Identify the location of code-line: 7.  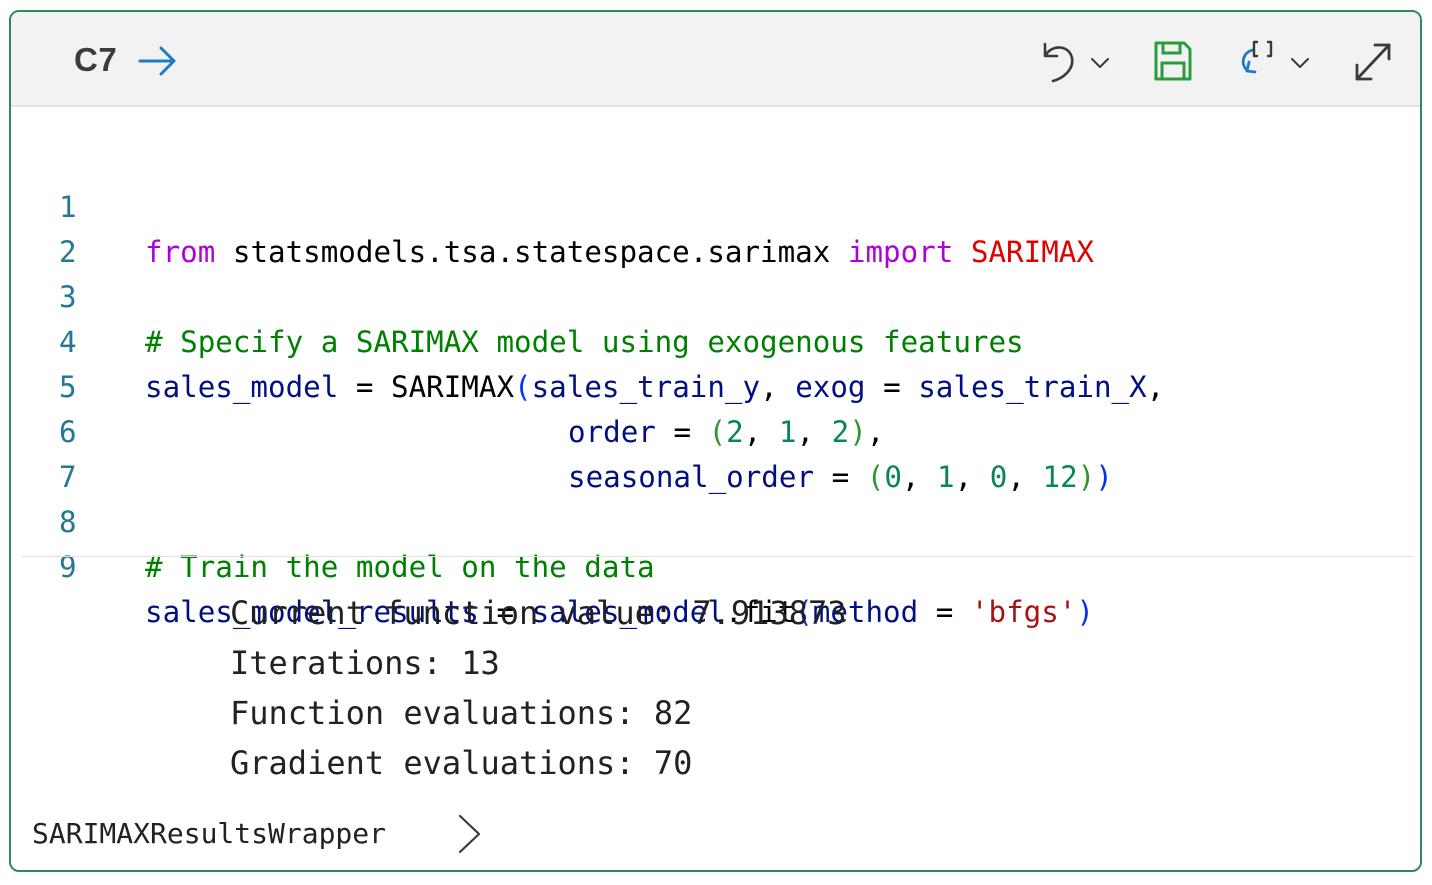
(715, 452).